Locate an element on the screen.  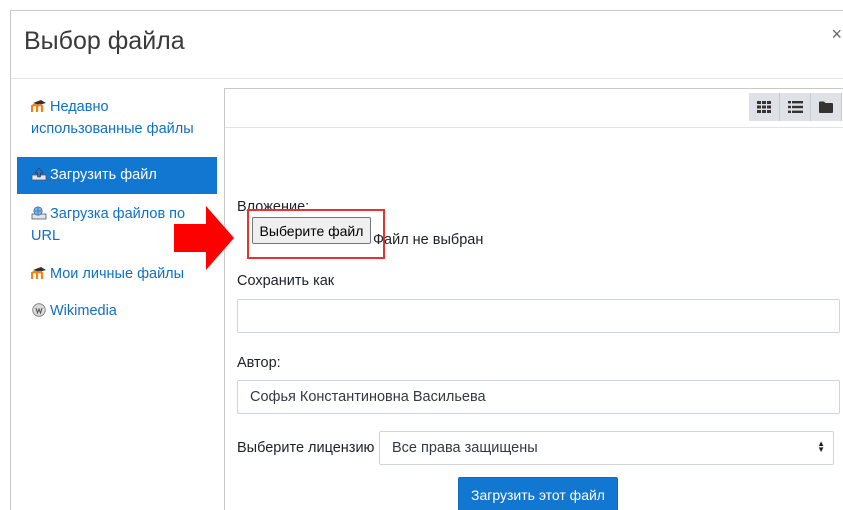
sidebar-item-label: Мои личные файлы is located at coordinates (117, 274).